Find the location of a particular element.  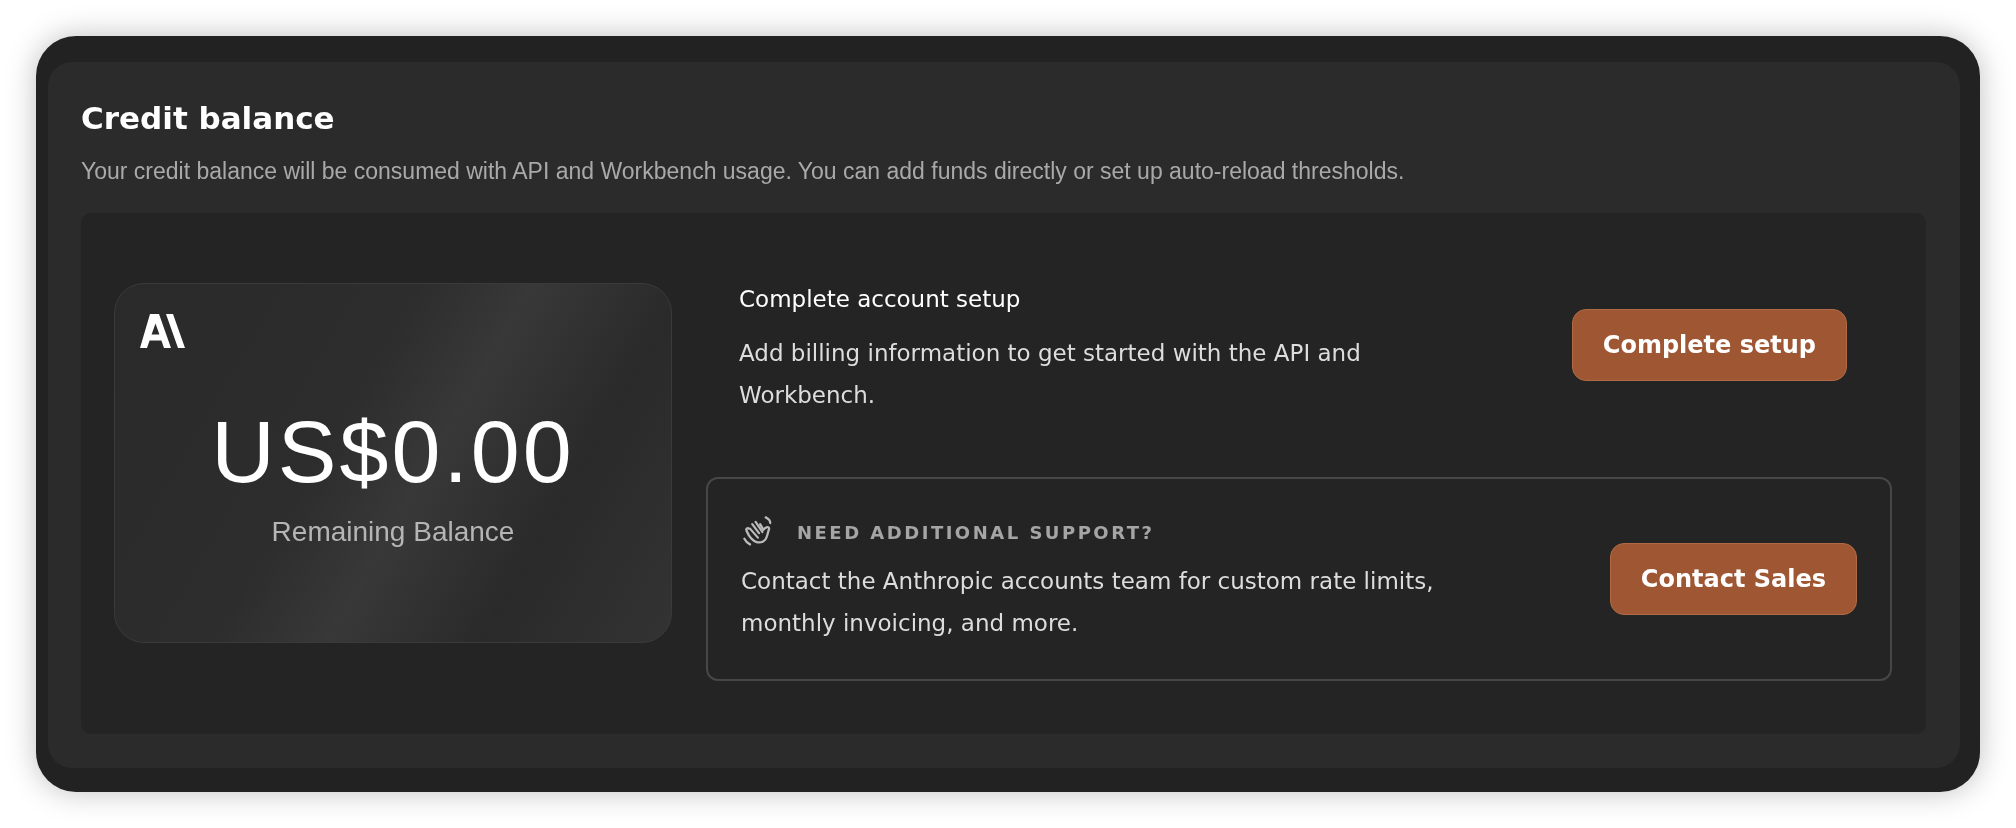

support-description: Contact the Anthropic accounts team for custom rate limits, monthly invoicing, and more. is located at coordinates (1088, 602).